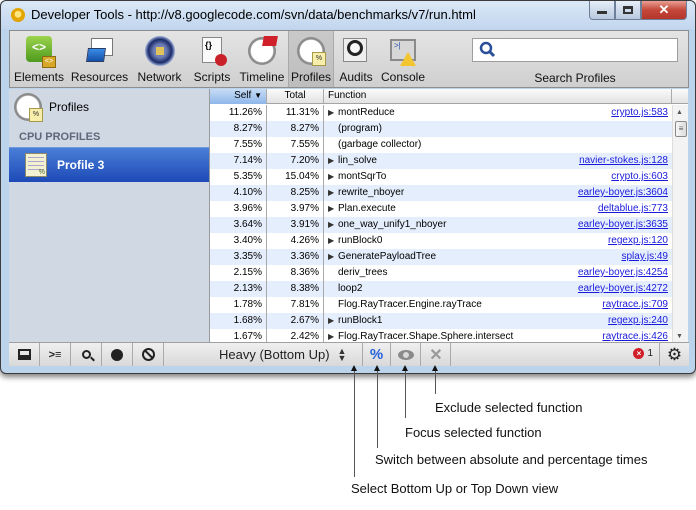 The width and height of the screenshot is (696, 510). What do you see at coordinates (639, 177) in the screenshot?
I see `source-link: crypto.js:603` at bounding box center [639, 177].